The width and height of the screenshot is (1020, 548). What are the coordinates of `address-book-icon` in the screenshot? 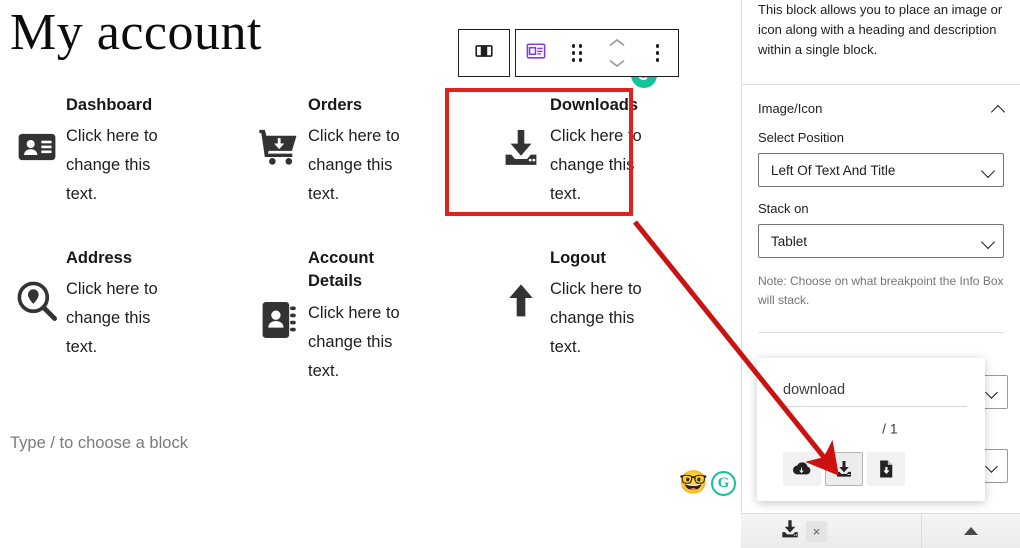 It's located at (279, 294).